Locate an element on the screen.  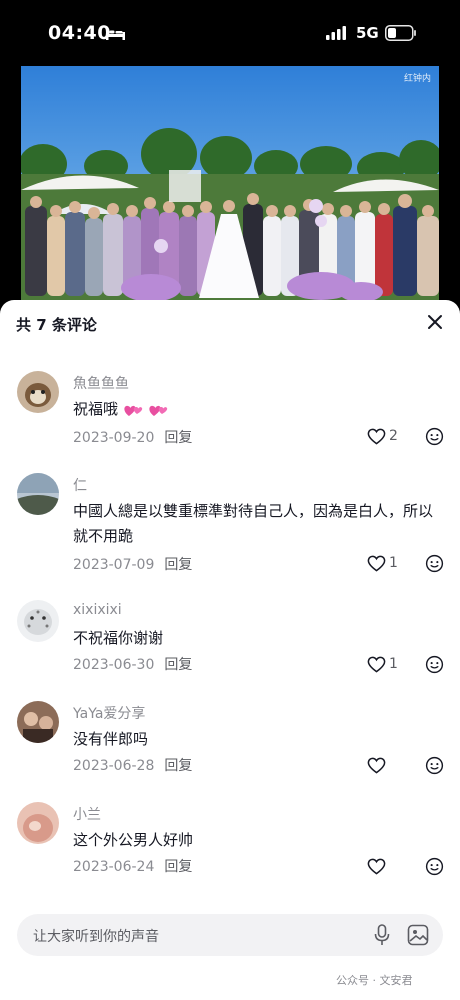
status-time: 04:40 is located at coordinates (79, 33).